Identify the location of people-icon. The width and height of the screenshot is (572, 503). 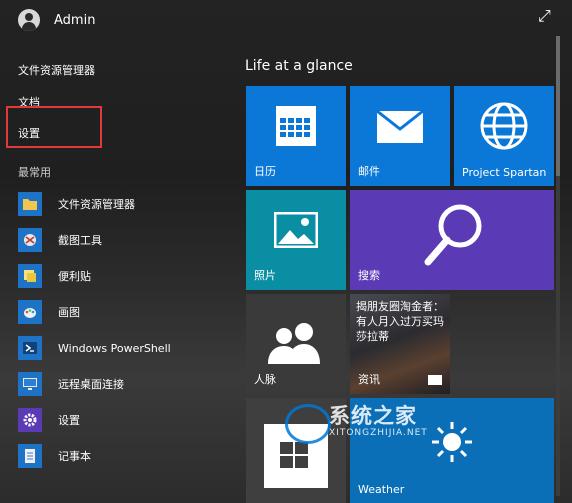
(294, 343).